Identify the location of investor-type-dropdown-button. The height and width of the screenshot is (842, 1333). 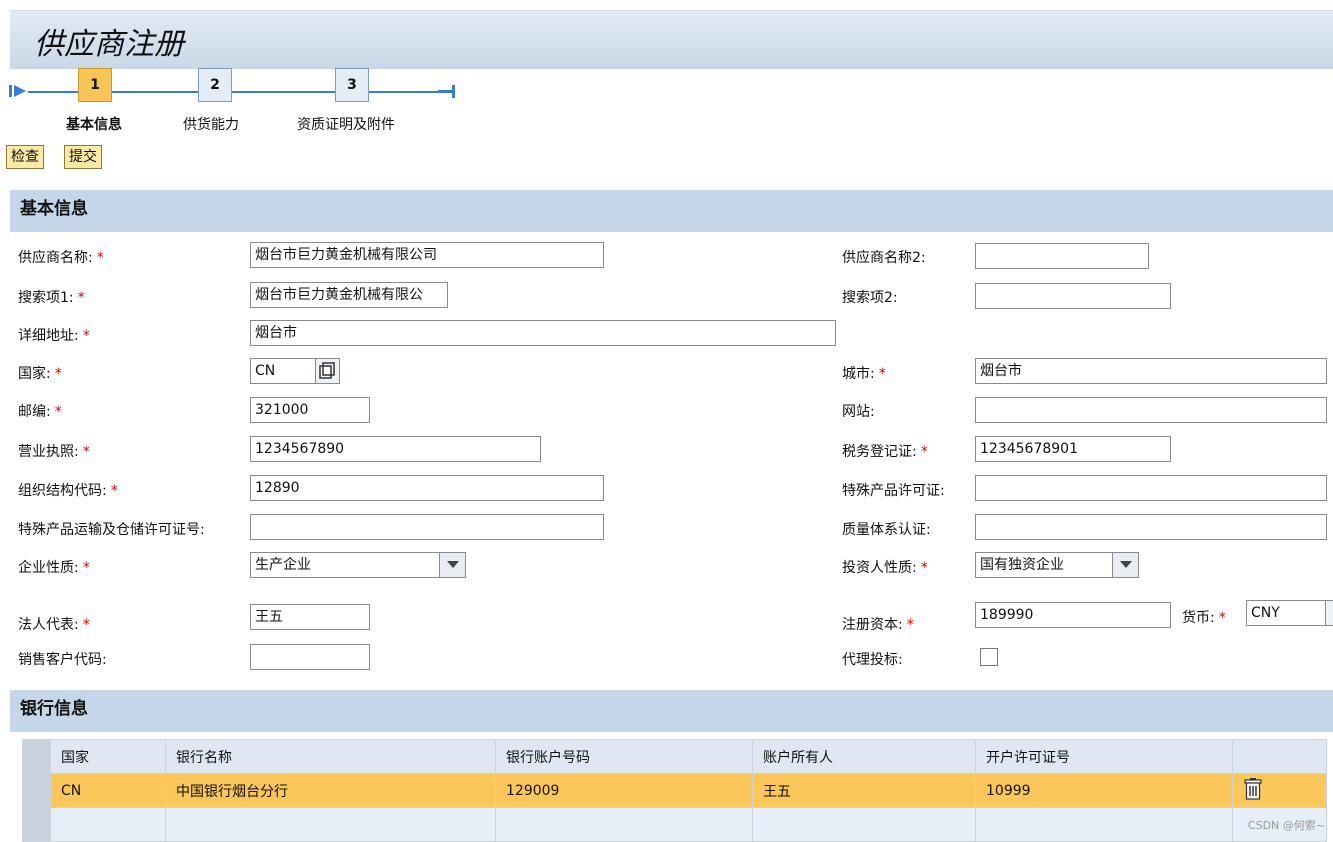
(1126, 565).